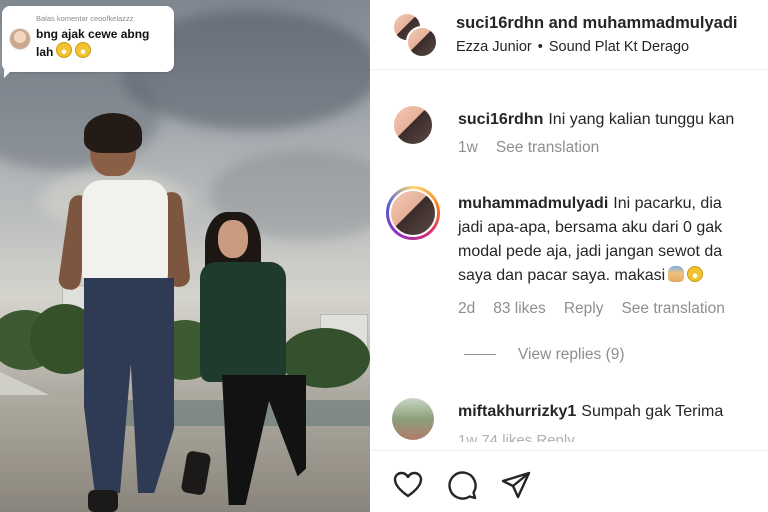 The width and height of the screenshot is (768, 512). I want to click on heart-icon, so click(408, 484).